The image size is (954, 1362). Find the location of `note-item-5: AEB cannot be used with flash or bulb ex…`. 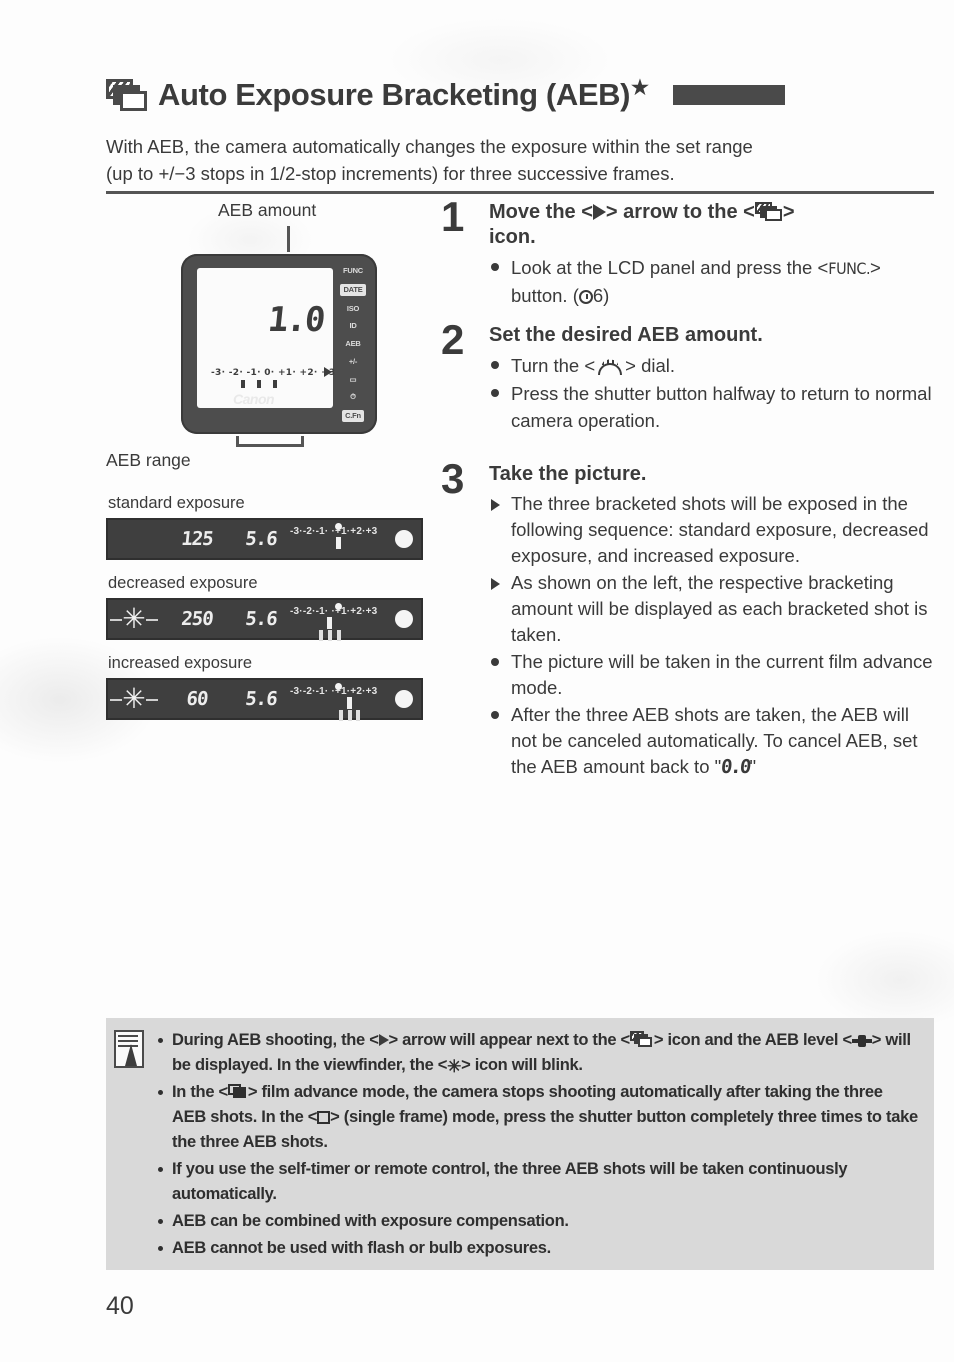

note-item-5: AEB cannot be used with flash or bulb ex… is located at coordinates (537, 1248).